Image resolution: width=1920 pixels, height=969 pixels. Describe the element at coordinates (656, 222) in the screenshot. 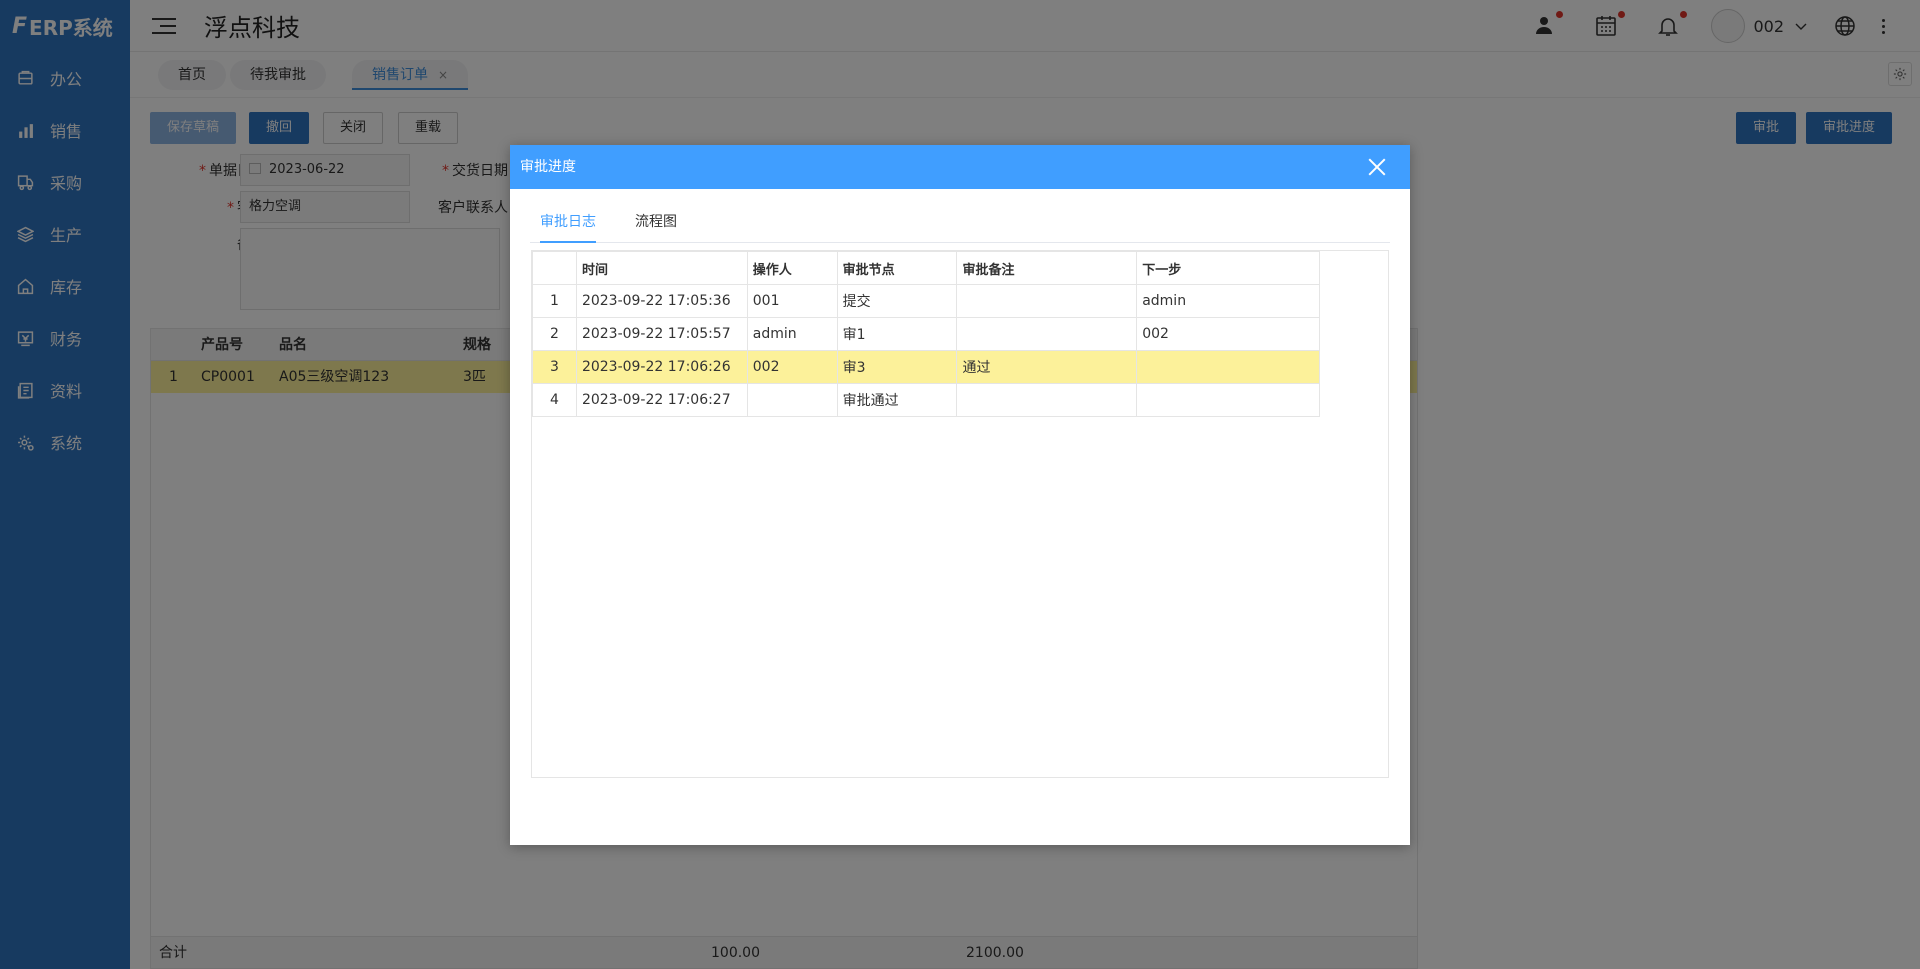

I see `tab-flowchart: 流程图` at that location.